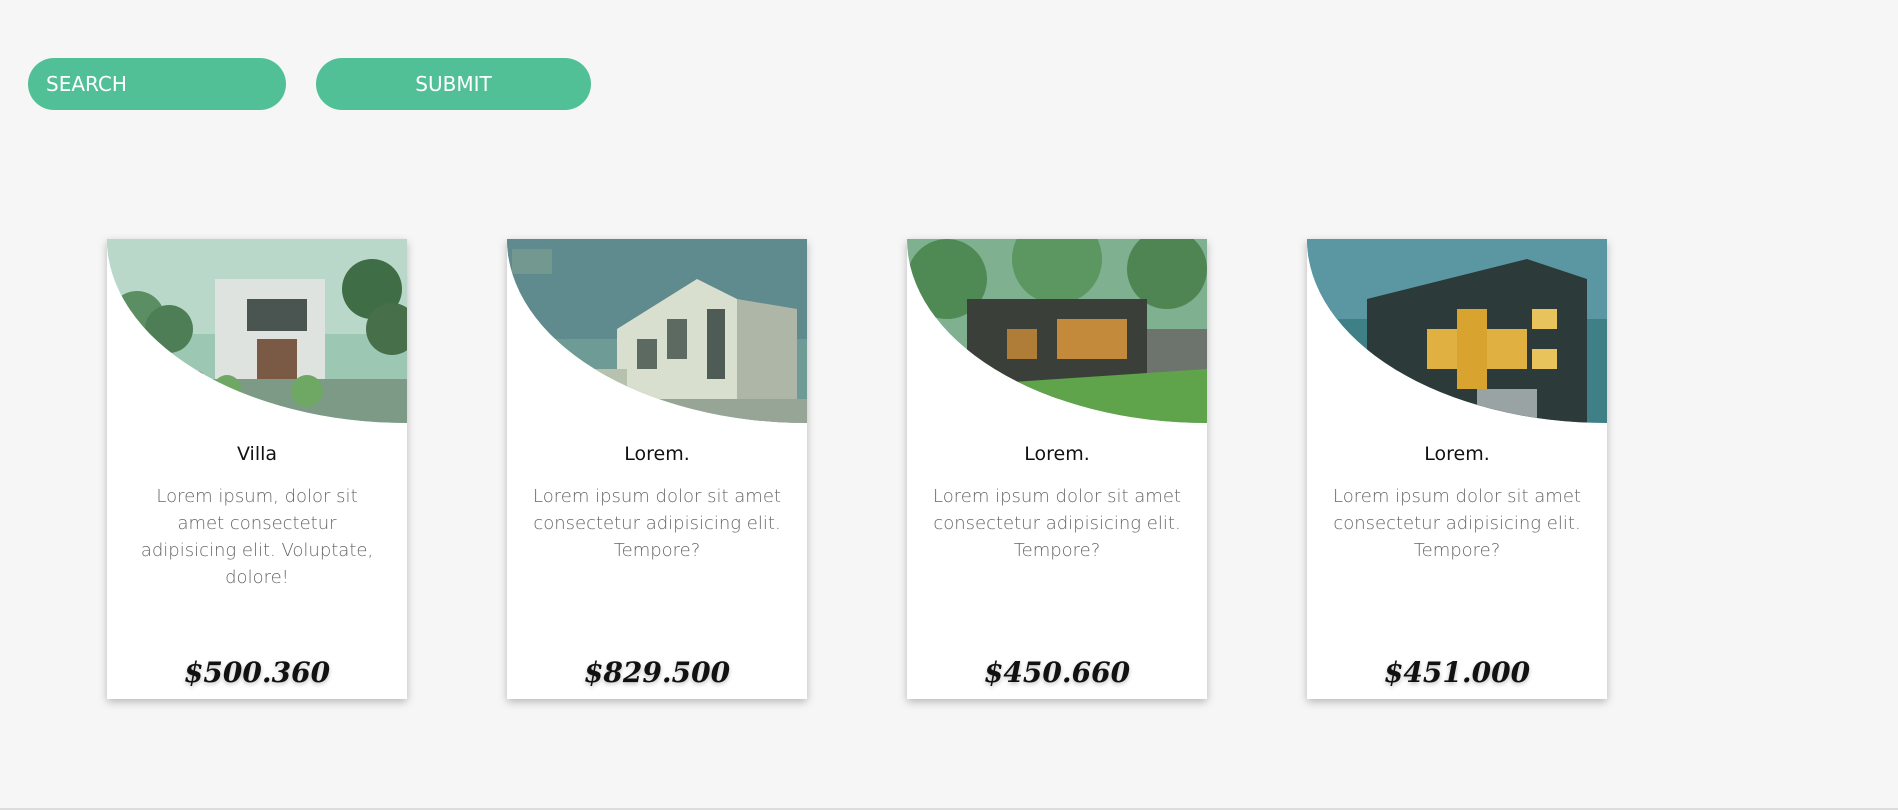 The height and width of the screenshot is (810, 1898). I want to click on property-price: $451.000, so click(1457, 672).